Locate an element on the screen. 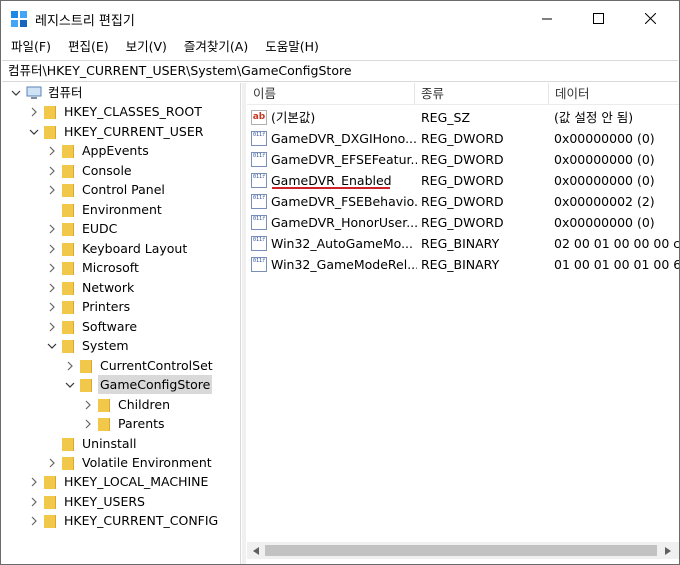 The width and height of the screenshot is (680, 565). scrollbar-thumb is located at coordinates (461, 550).